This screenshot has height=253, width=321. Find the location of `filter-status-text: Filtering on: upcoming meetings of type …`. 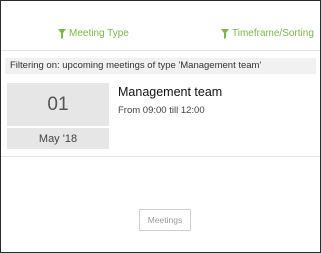

filter-status-text: Filtering on: upcoming meetings of type … is located at coordinates (160, 66).